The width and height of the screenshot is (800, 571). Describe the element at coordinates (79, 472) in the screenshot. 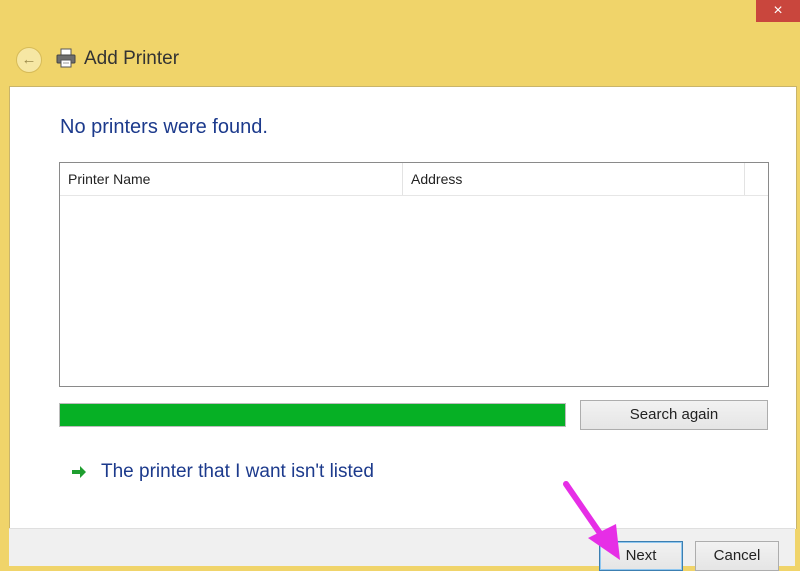

I see `green-arrow-icon` at that location.